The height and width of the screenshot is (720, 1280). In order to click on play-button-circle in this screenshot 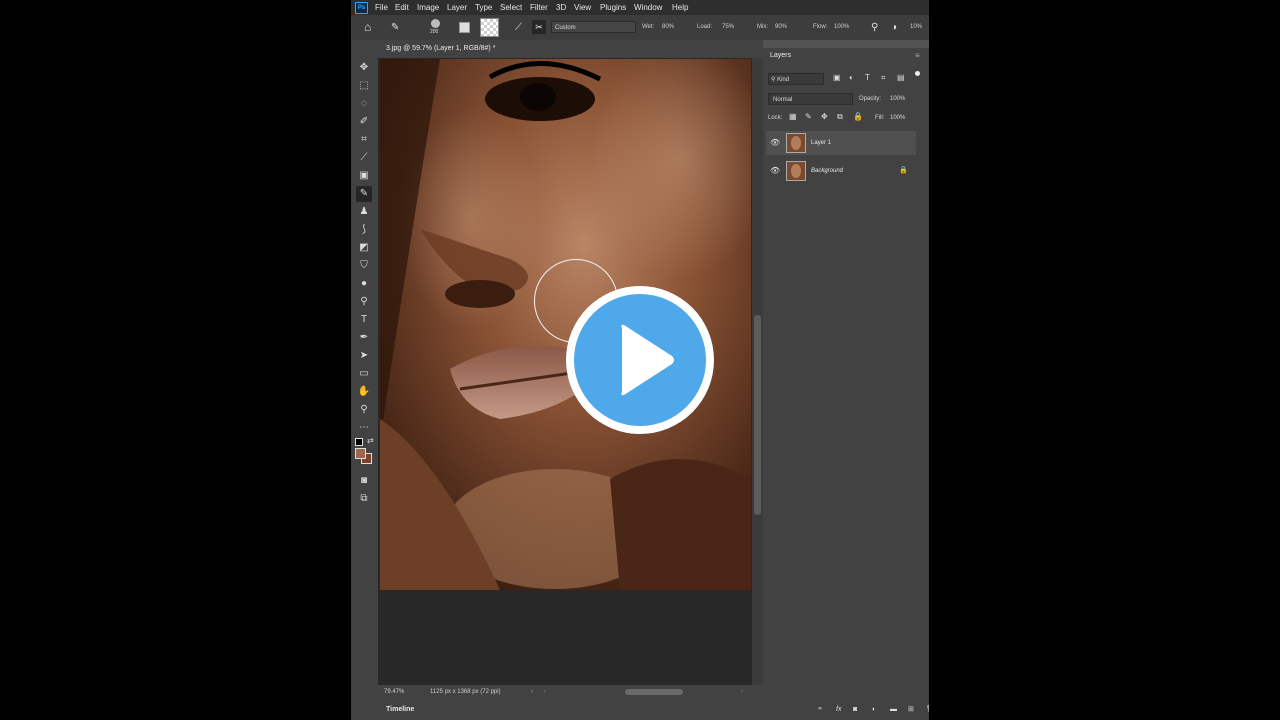, I will do `click(640, 360)`.